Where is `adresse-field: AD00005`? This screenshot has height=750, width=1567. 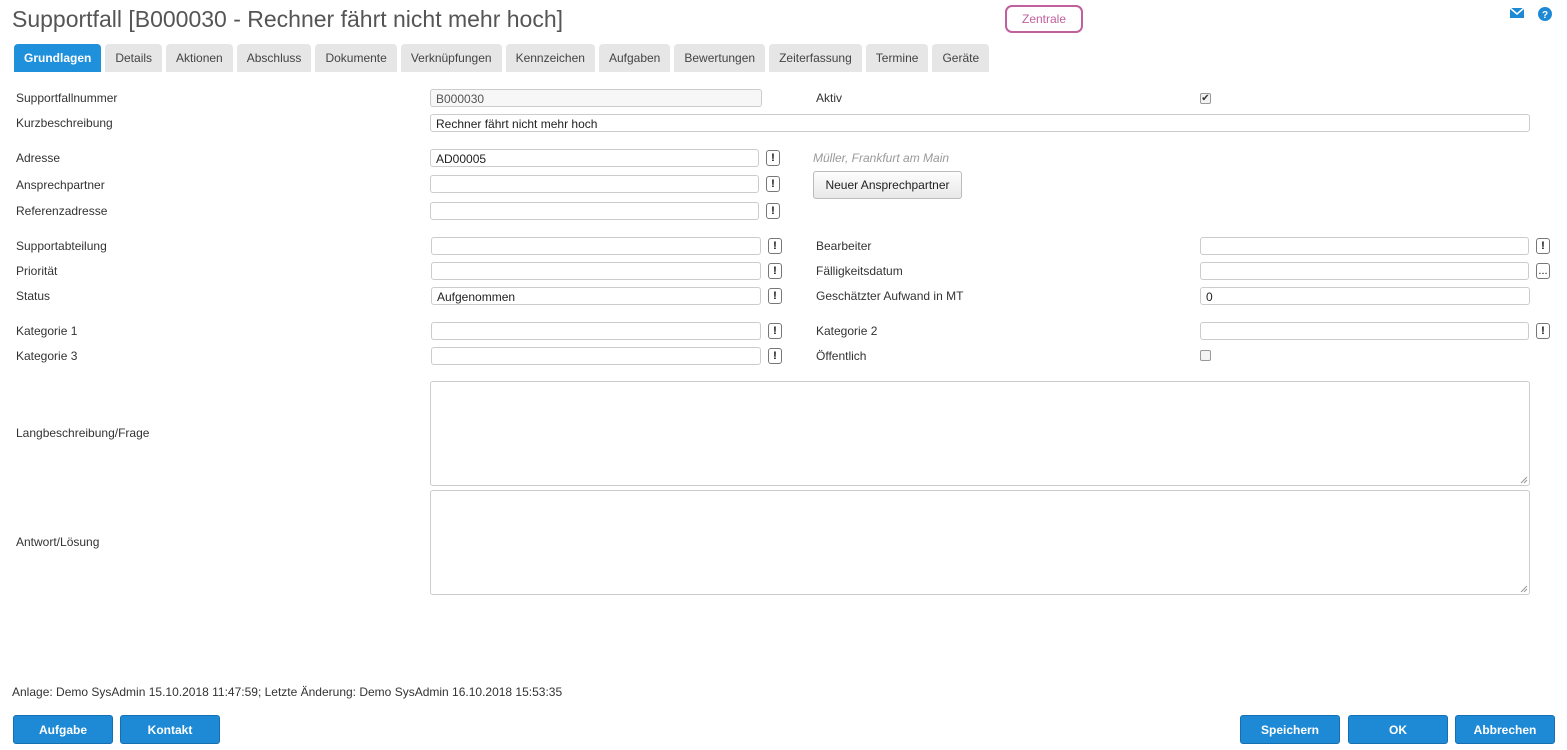 adresse-field: AD00005 is located at coordinates (594, 158).